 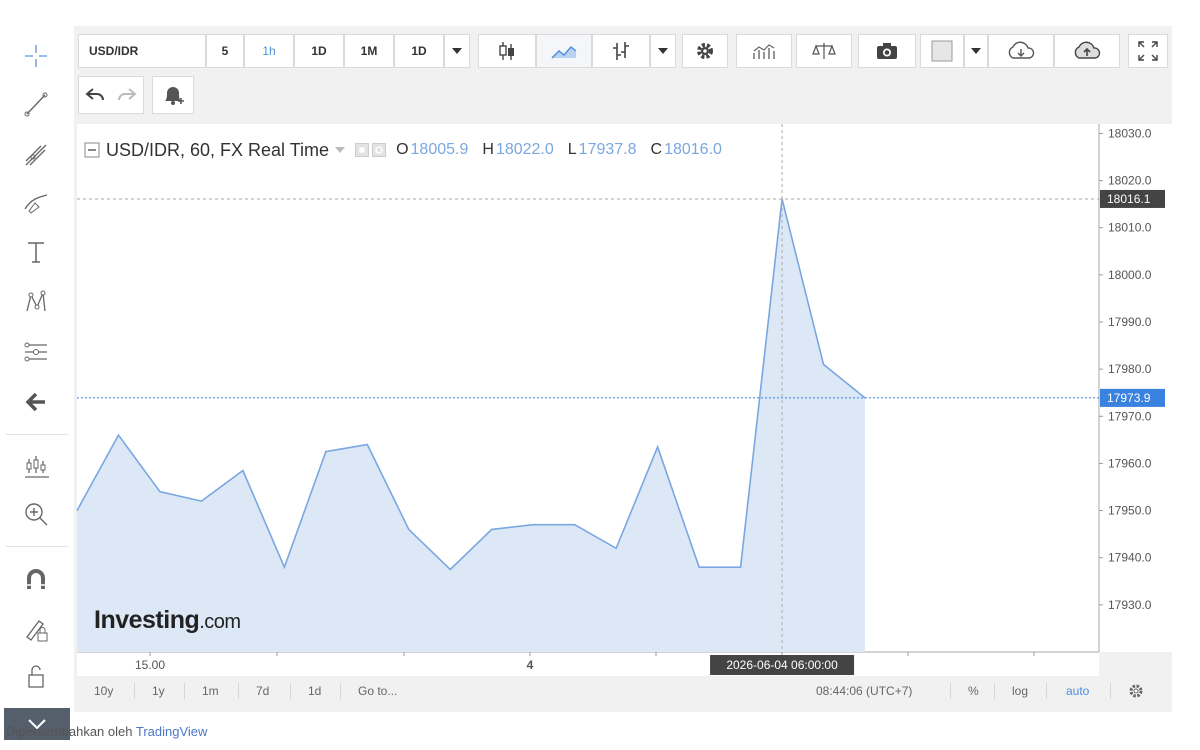 What do you see at coordinates (36, 676) in the screenshot?
I see `lock-icon` at bounding box center [36, 676].